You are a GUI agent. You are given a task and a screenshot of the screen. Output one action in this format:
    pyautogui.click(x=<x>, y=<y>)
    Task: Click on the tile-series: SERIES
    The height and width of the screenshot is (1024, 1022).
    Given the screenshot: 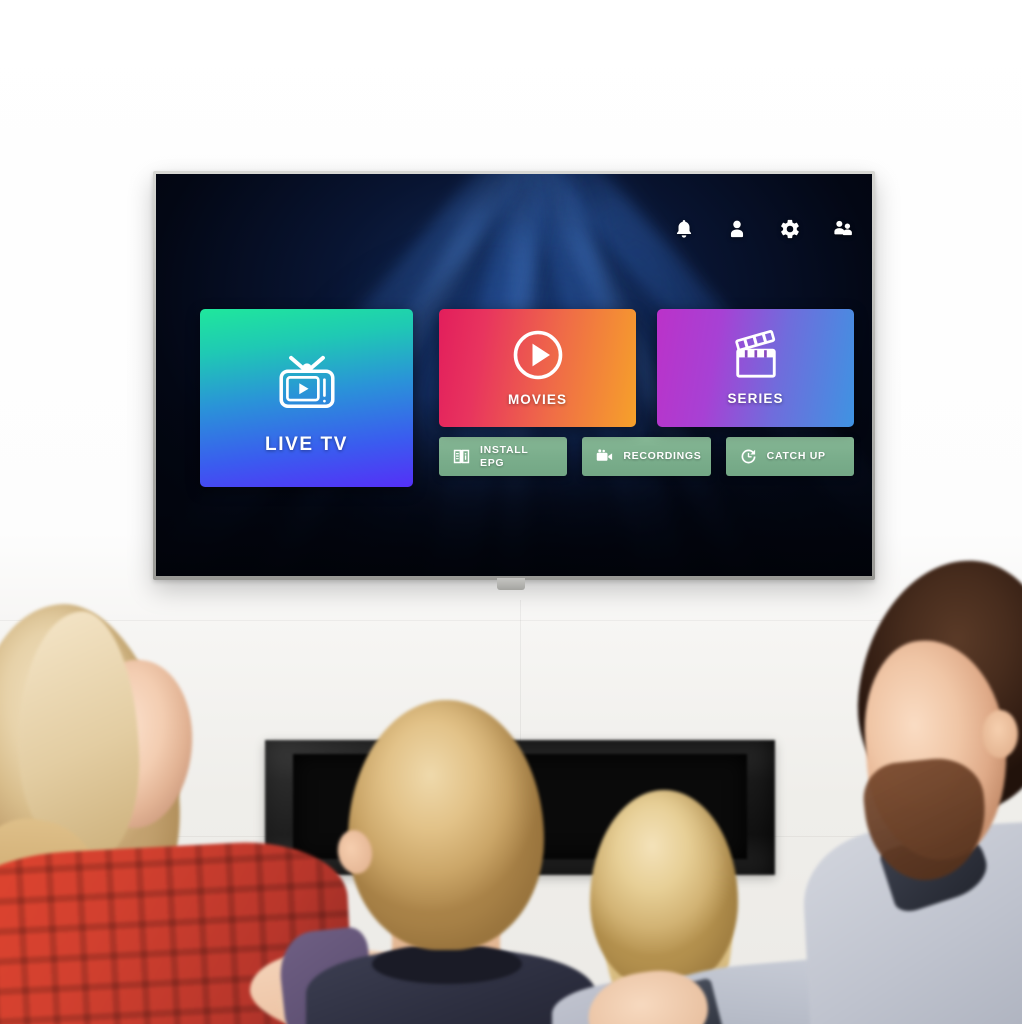 What is the action you would take?
    pyautogui.click(x=755, y=368)
    